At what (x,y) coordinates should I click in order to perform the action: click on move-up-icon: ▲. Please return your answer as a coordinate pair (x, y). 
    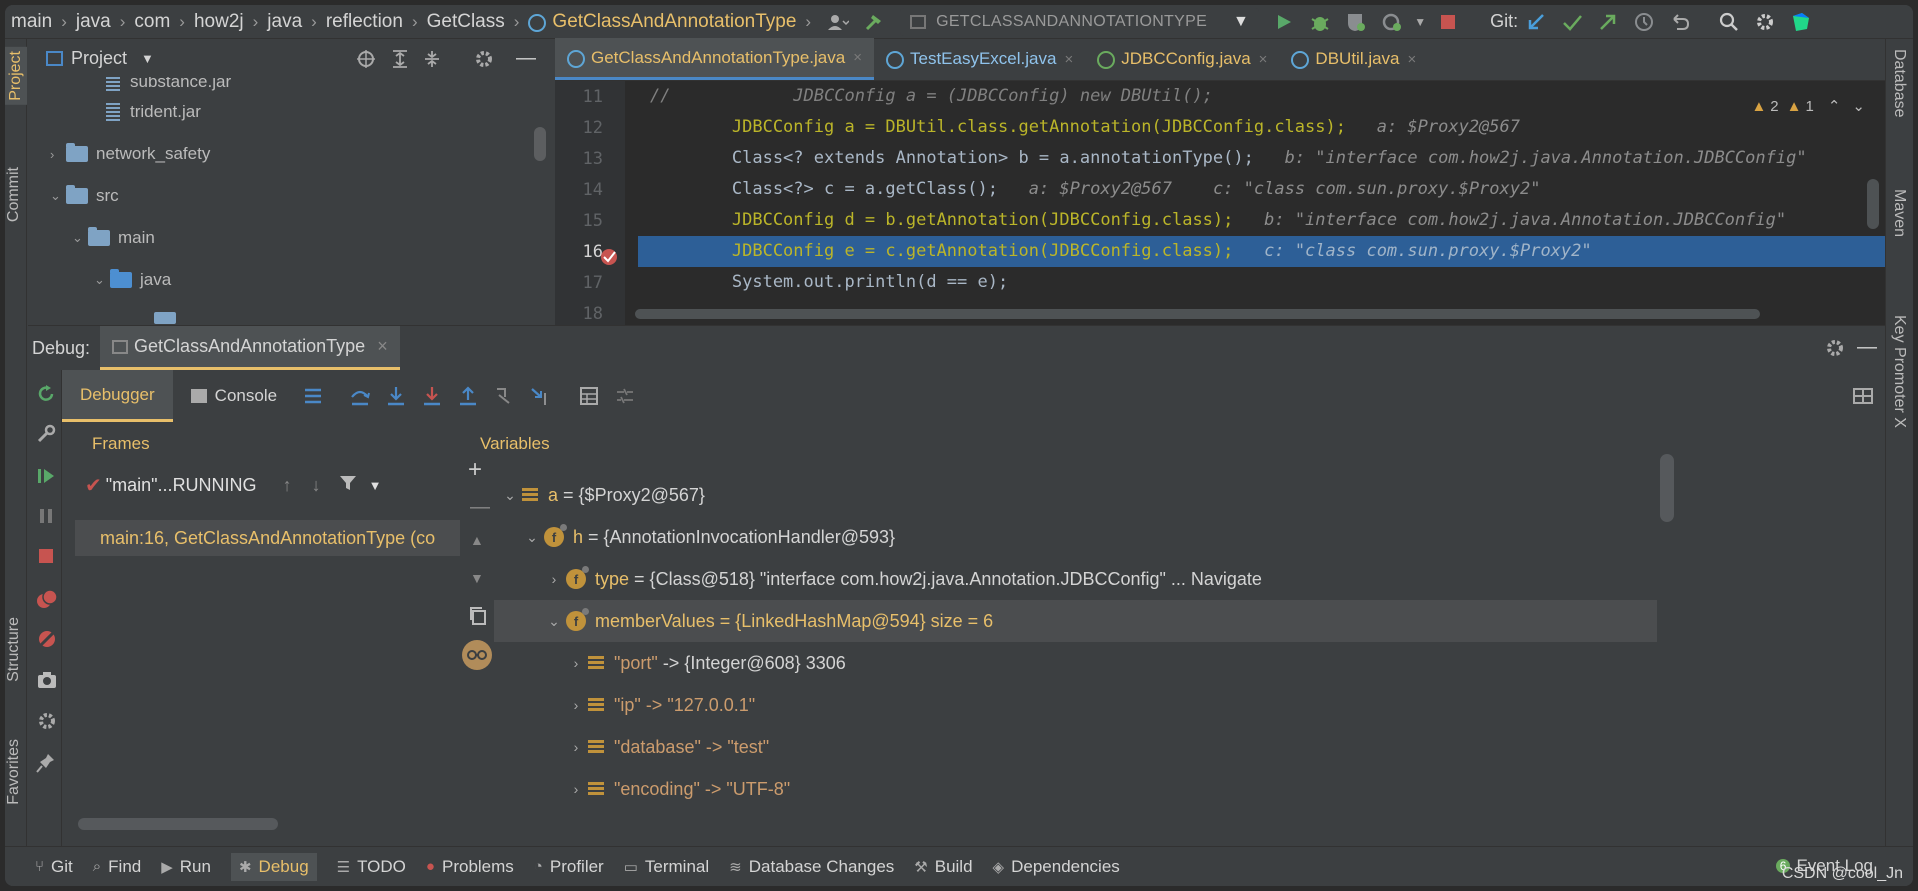
    Looking at the image, I should click on (477, 540).